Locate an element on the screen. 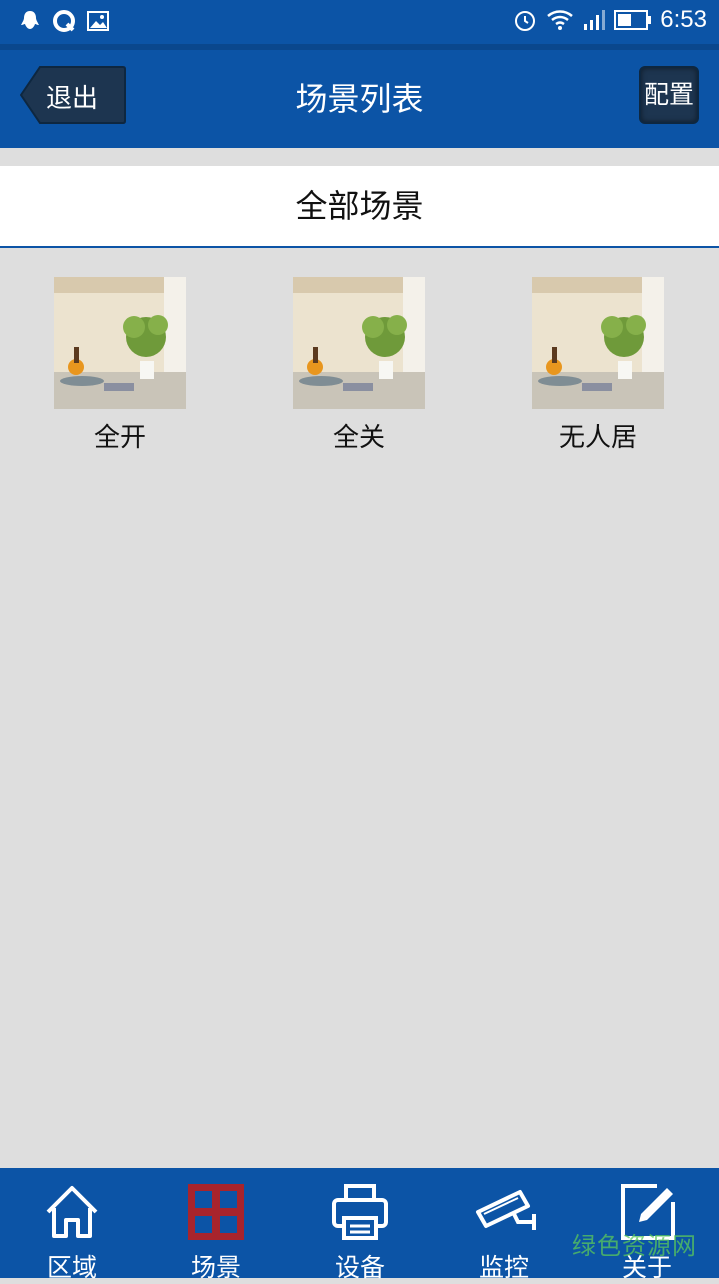 The width and height of the screenshot is (719, 1284). scene-item-away: 无人居 is located at coordinates (598, 365).